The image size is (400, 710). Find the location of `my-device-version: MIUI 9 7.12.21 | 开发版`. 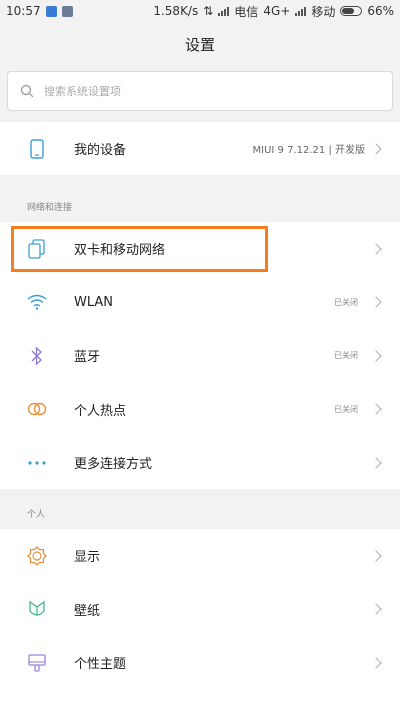

my-device-version: MIUI 9 7.12.21 | 开发版 is located at coordinates (308, 151).